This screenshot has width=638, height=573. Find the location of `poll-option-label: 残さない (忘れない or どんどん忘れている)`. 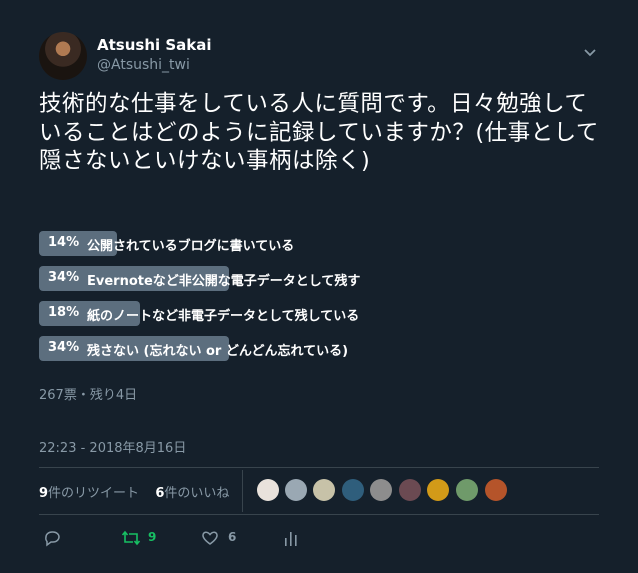

poll-option-label: 残さない (忘れない or どんどん忘れている) is located at coordinates (218, 351).